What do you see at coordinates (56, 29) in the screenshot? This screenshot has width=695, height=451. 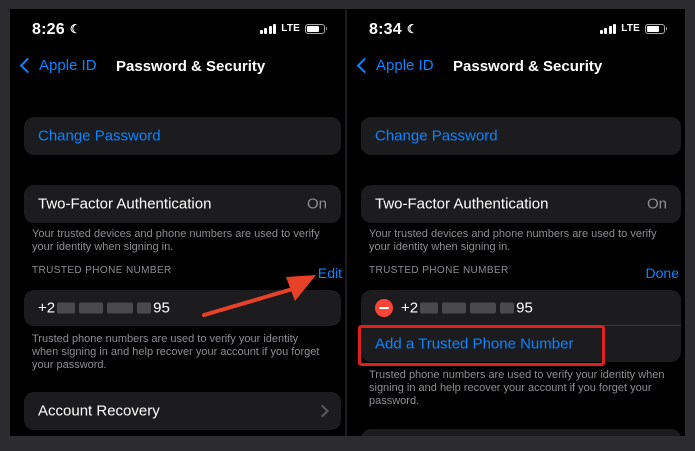 I see `clock: 8:26 ☾` at bounding box center [56, 29].